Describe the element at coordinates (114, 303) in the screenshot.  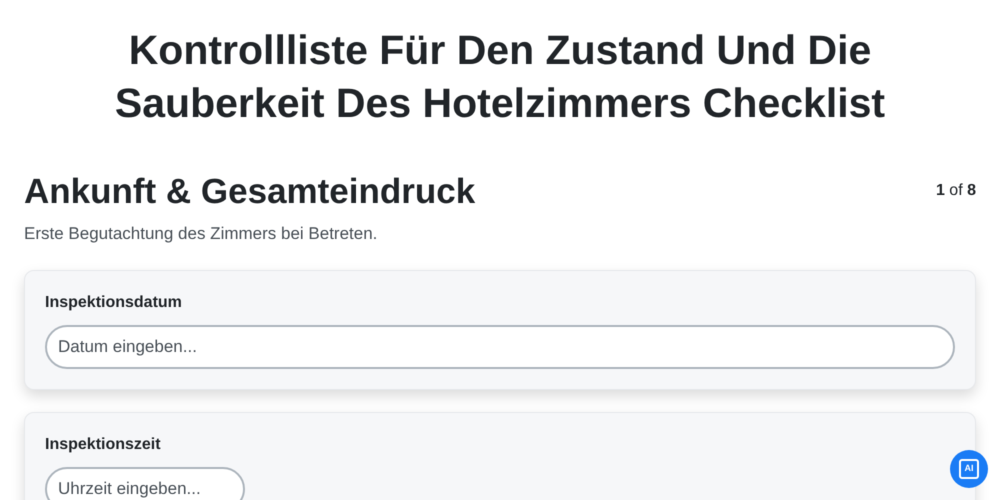
I see `field-label: Inspektionsdatum` at that location.